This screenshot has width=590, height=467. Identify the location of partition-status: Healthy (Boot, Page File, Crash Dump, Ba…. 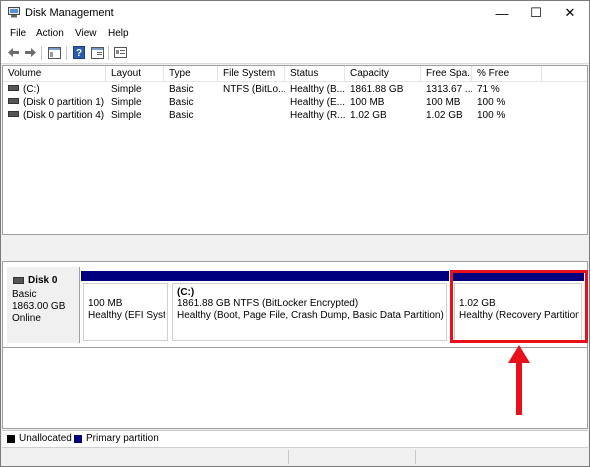
(310, 315).